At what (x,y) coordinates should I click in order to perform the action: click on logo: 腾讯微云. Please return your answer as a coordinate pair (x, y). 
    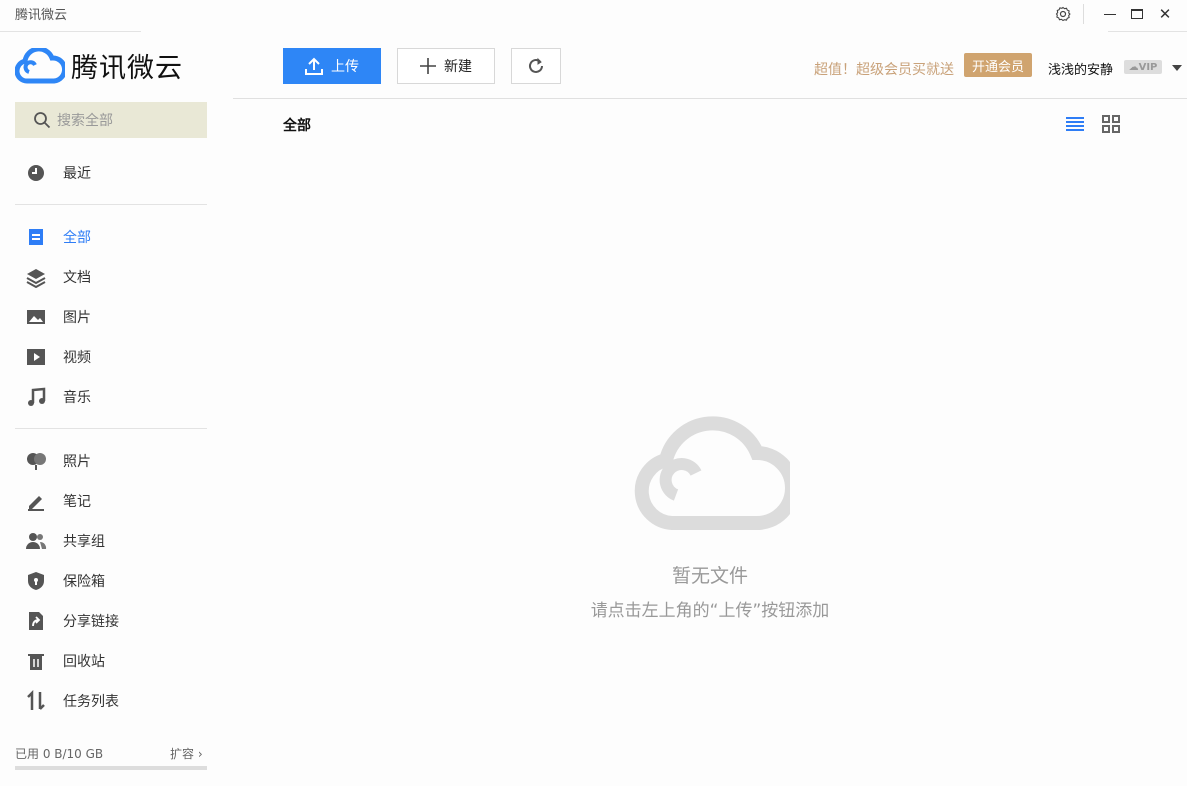
    Looking at the image, I should click on (99, 65).